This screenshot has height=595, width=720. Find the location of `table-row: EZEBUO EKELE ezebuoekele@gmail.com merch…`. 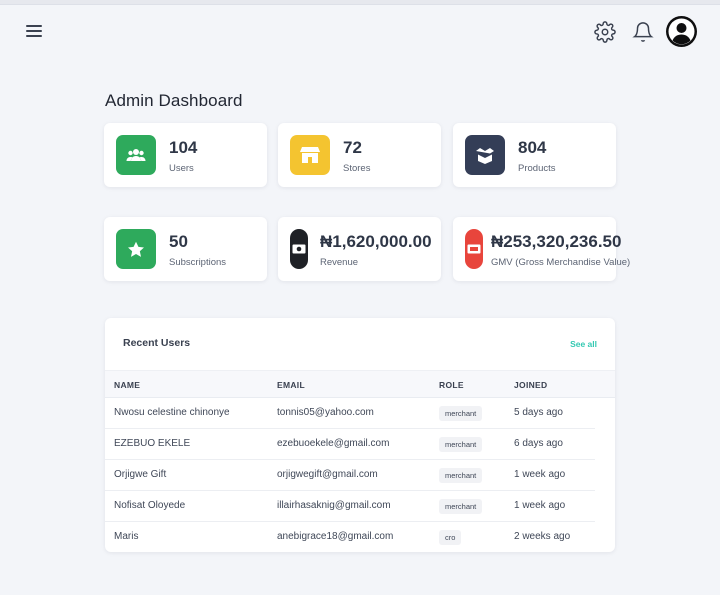

table-row: EZEBUO EKELE ezebuoekele@gmail.com merch… is located at coordinates (350, 444).